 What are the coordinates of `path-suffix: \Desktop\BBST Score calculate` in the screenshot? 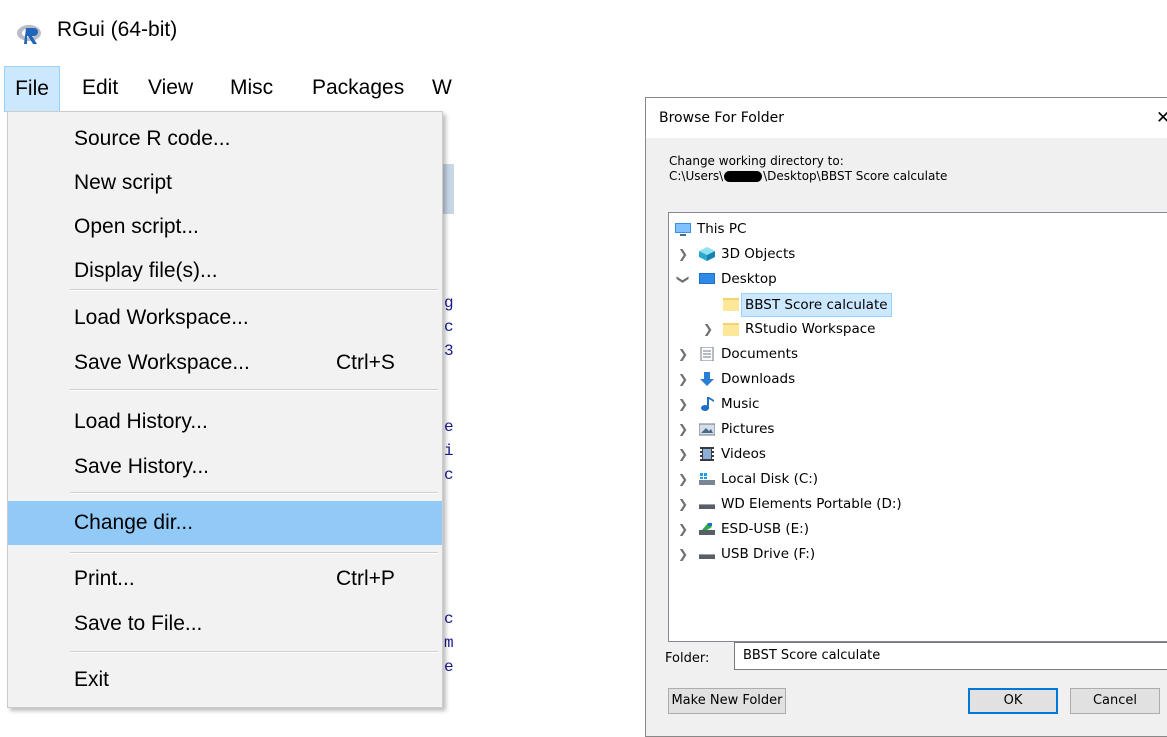 It's located at (855, 176).